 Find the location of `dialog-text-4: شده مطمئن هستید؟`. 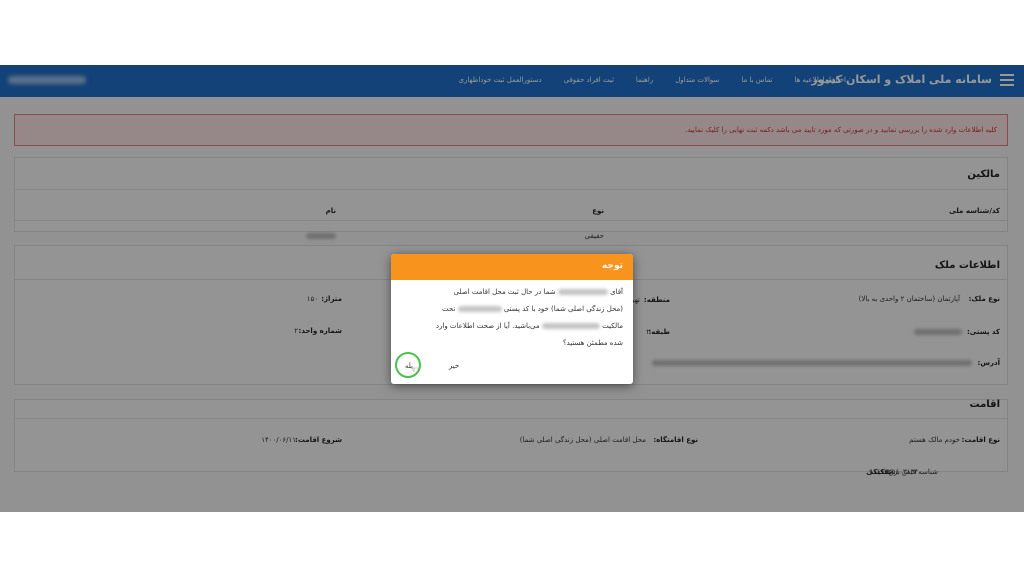

dialog-text-4: شده مطمئن هستید؟ is located at coordinates (592, 343).